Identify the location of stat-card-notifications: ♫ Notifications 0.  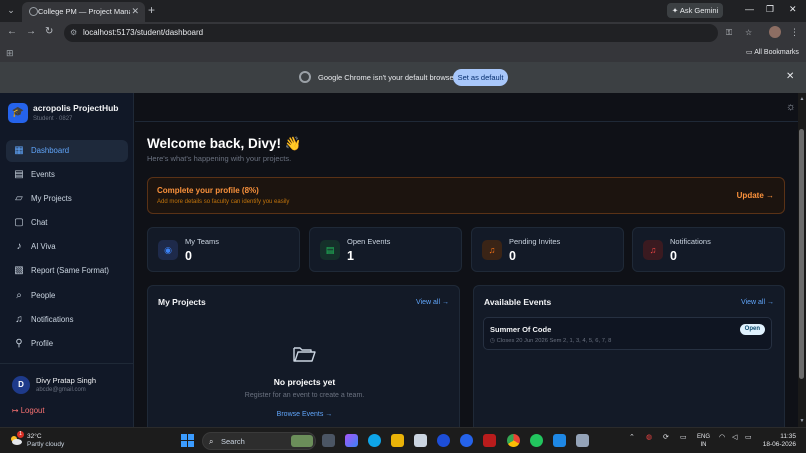
(708, 249).